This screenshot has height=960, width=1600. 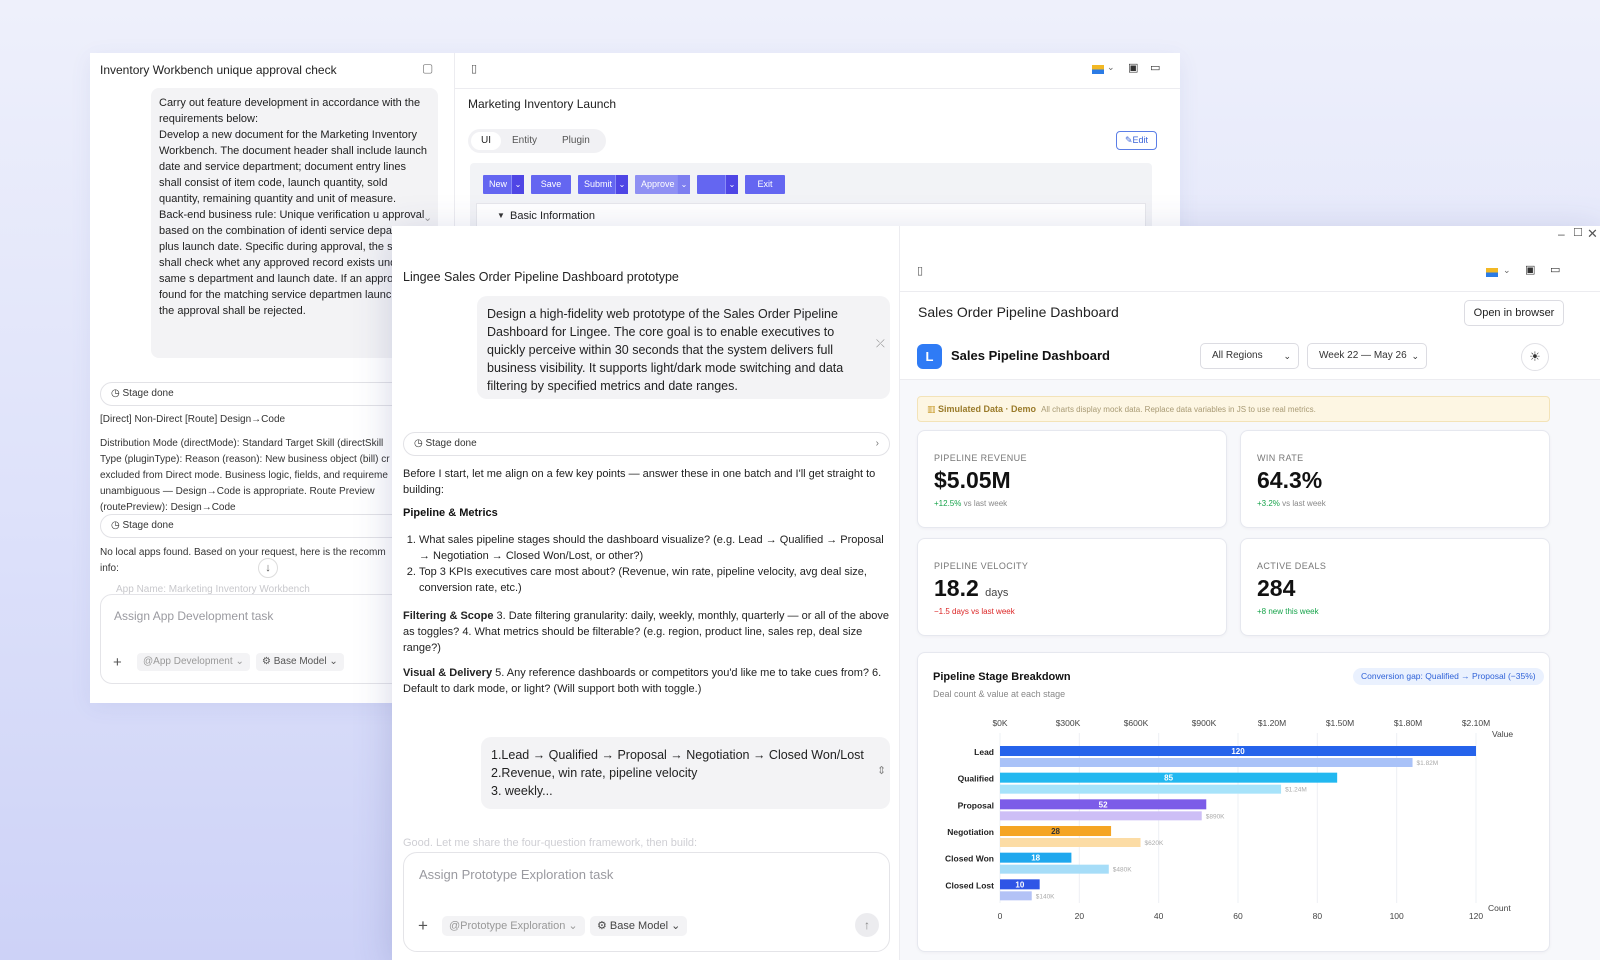 What do you see at coordinates (1136, 140) in the screenshot?
I see `edit-button: ✎Edit` at bounding box center [1136, 140].